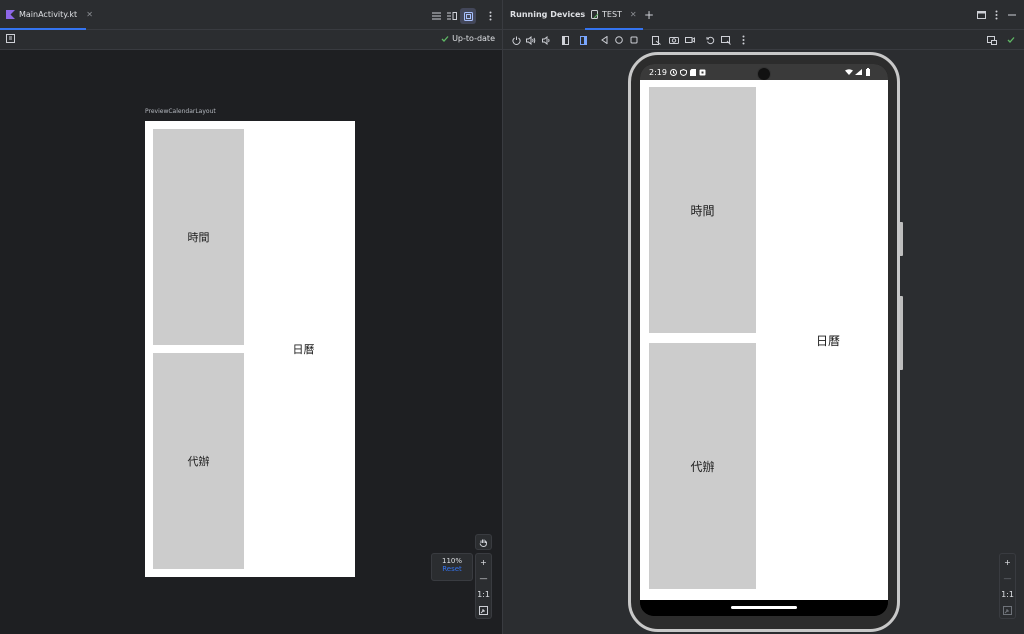  Describe the element at coordinates (604, 40) in the screenshot. I see `back-icon` at that location.